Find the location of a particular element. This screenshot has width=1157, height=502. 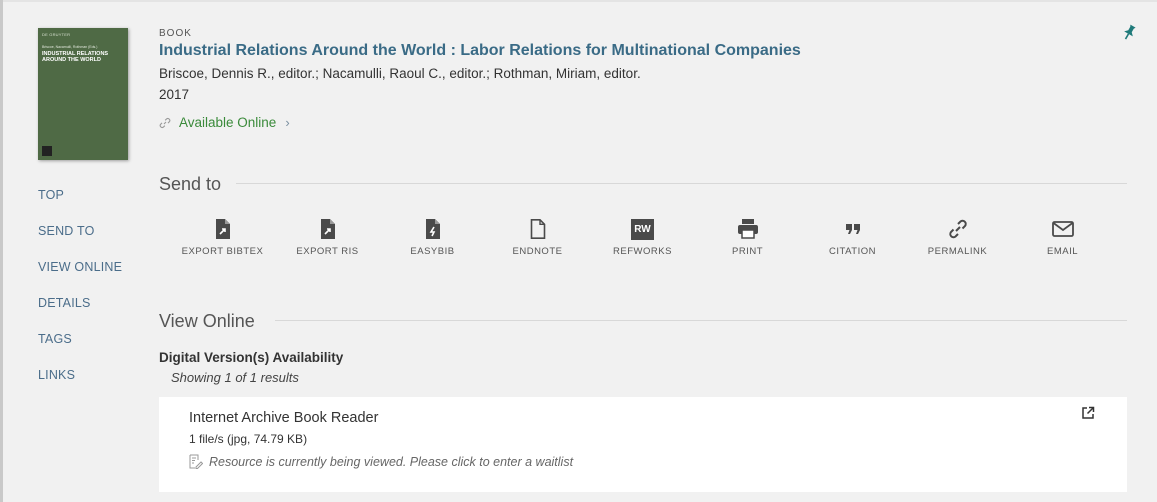

easybib-icon is located at coordinates (433, 229).